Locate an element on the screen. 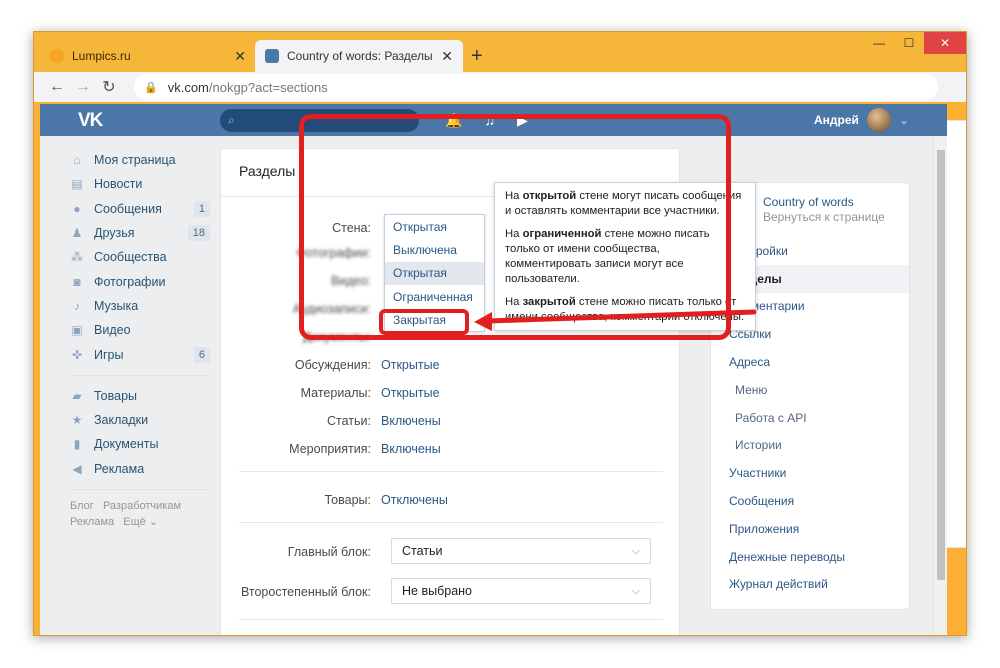  select-value: Статьи is located at coordinates (422, 551).